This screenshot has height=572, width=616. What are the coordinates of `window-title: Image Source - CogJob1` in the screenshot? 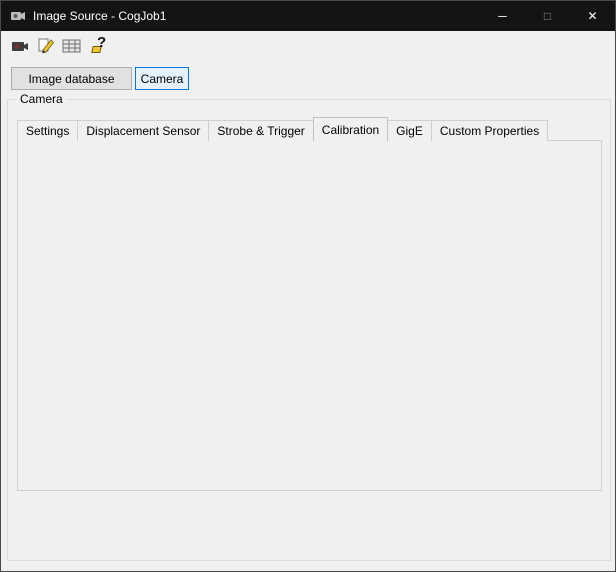 It's located at (100, 16).